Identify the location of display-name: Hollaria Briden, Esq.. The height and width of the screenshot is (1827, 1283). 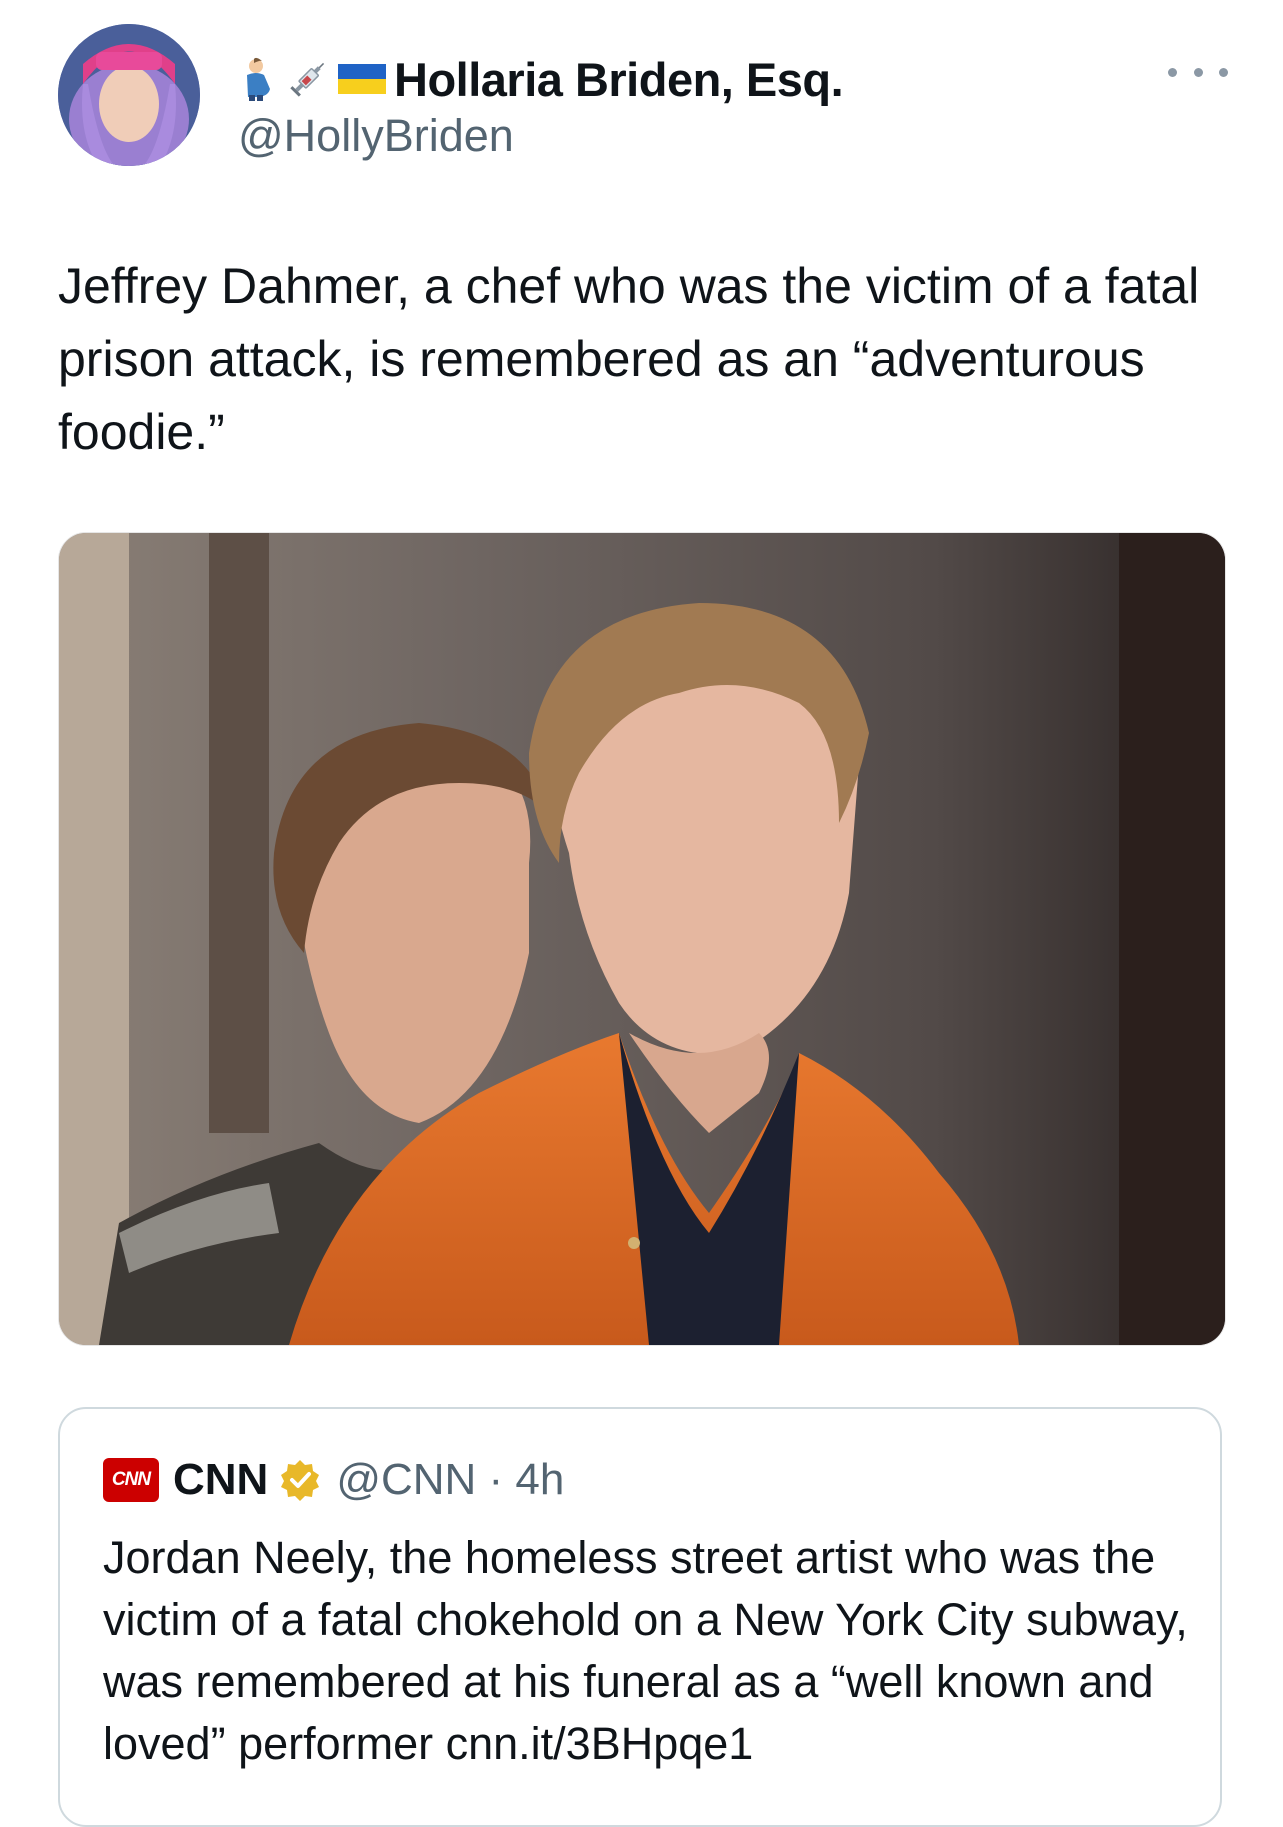
(619, 79).